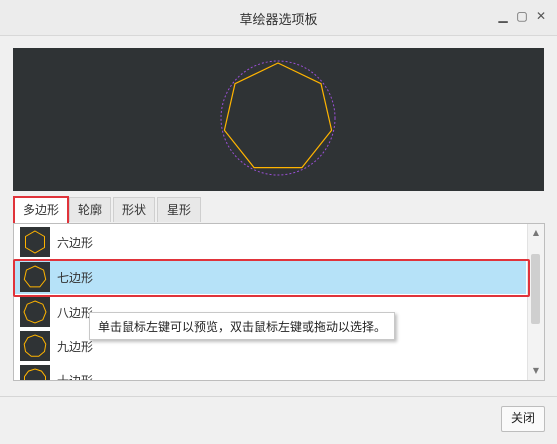  What do you see at coordinates (278, 396) in the screenshot?
I see `footer-divider` at bounding box center [278, 396].